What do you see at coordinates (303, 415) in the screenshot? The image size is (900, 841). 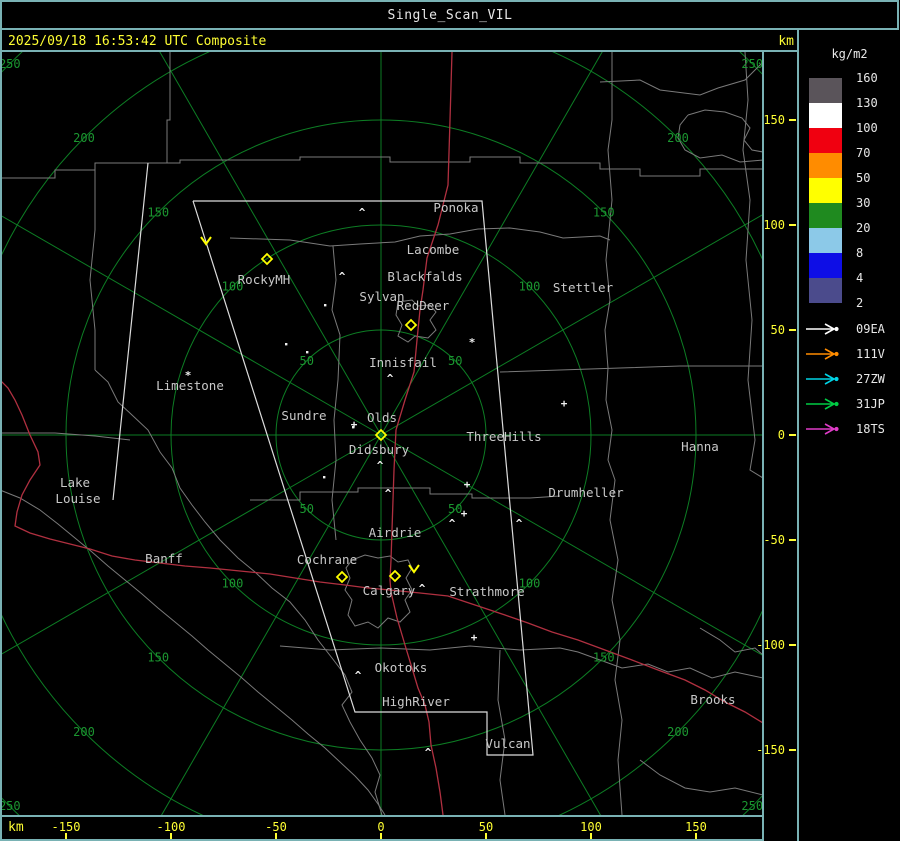 I see `city-label: Sundre` at bounding box center [303, 415].